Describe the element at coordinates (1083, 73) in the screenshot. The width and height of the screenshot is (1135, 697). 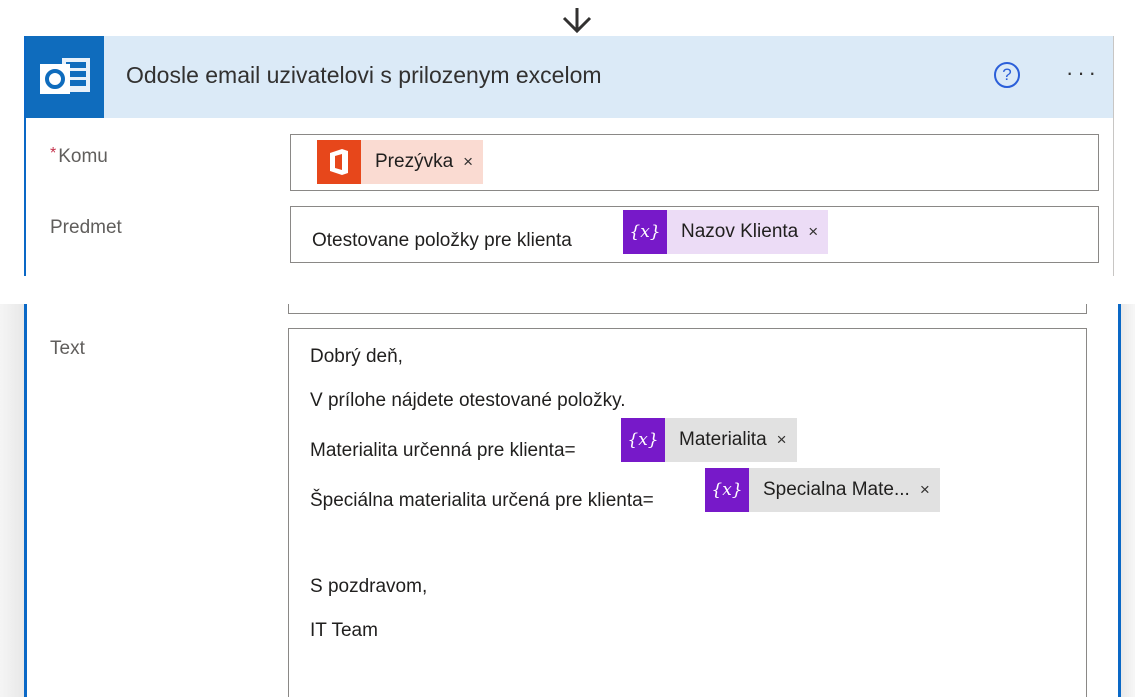
I see `more-options-icon: ···` at that location.